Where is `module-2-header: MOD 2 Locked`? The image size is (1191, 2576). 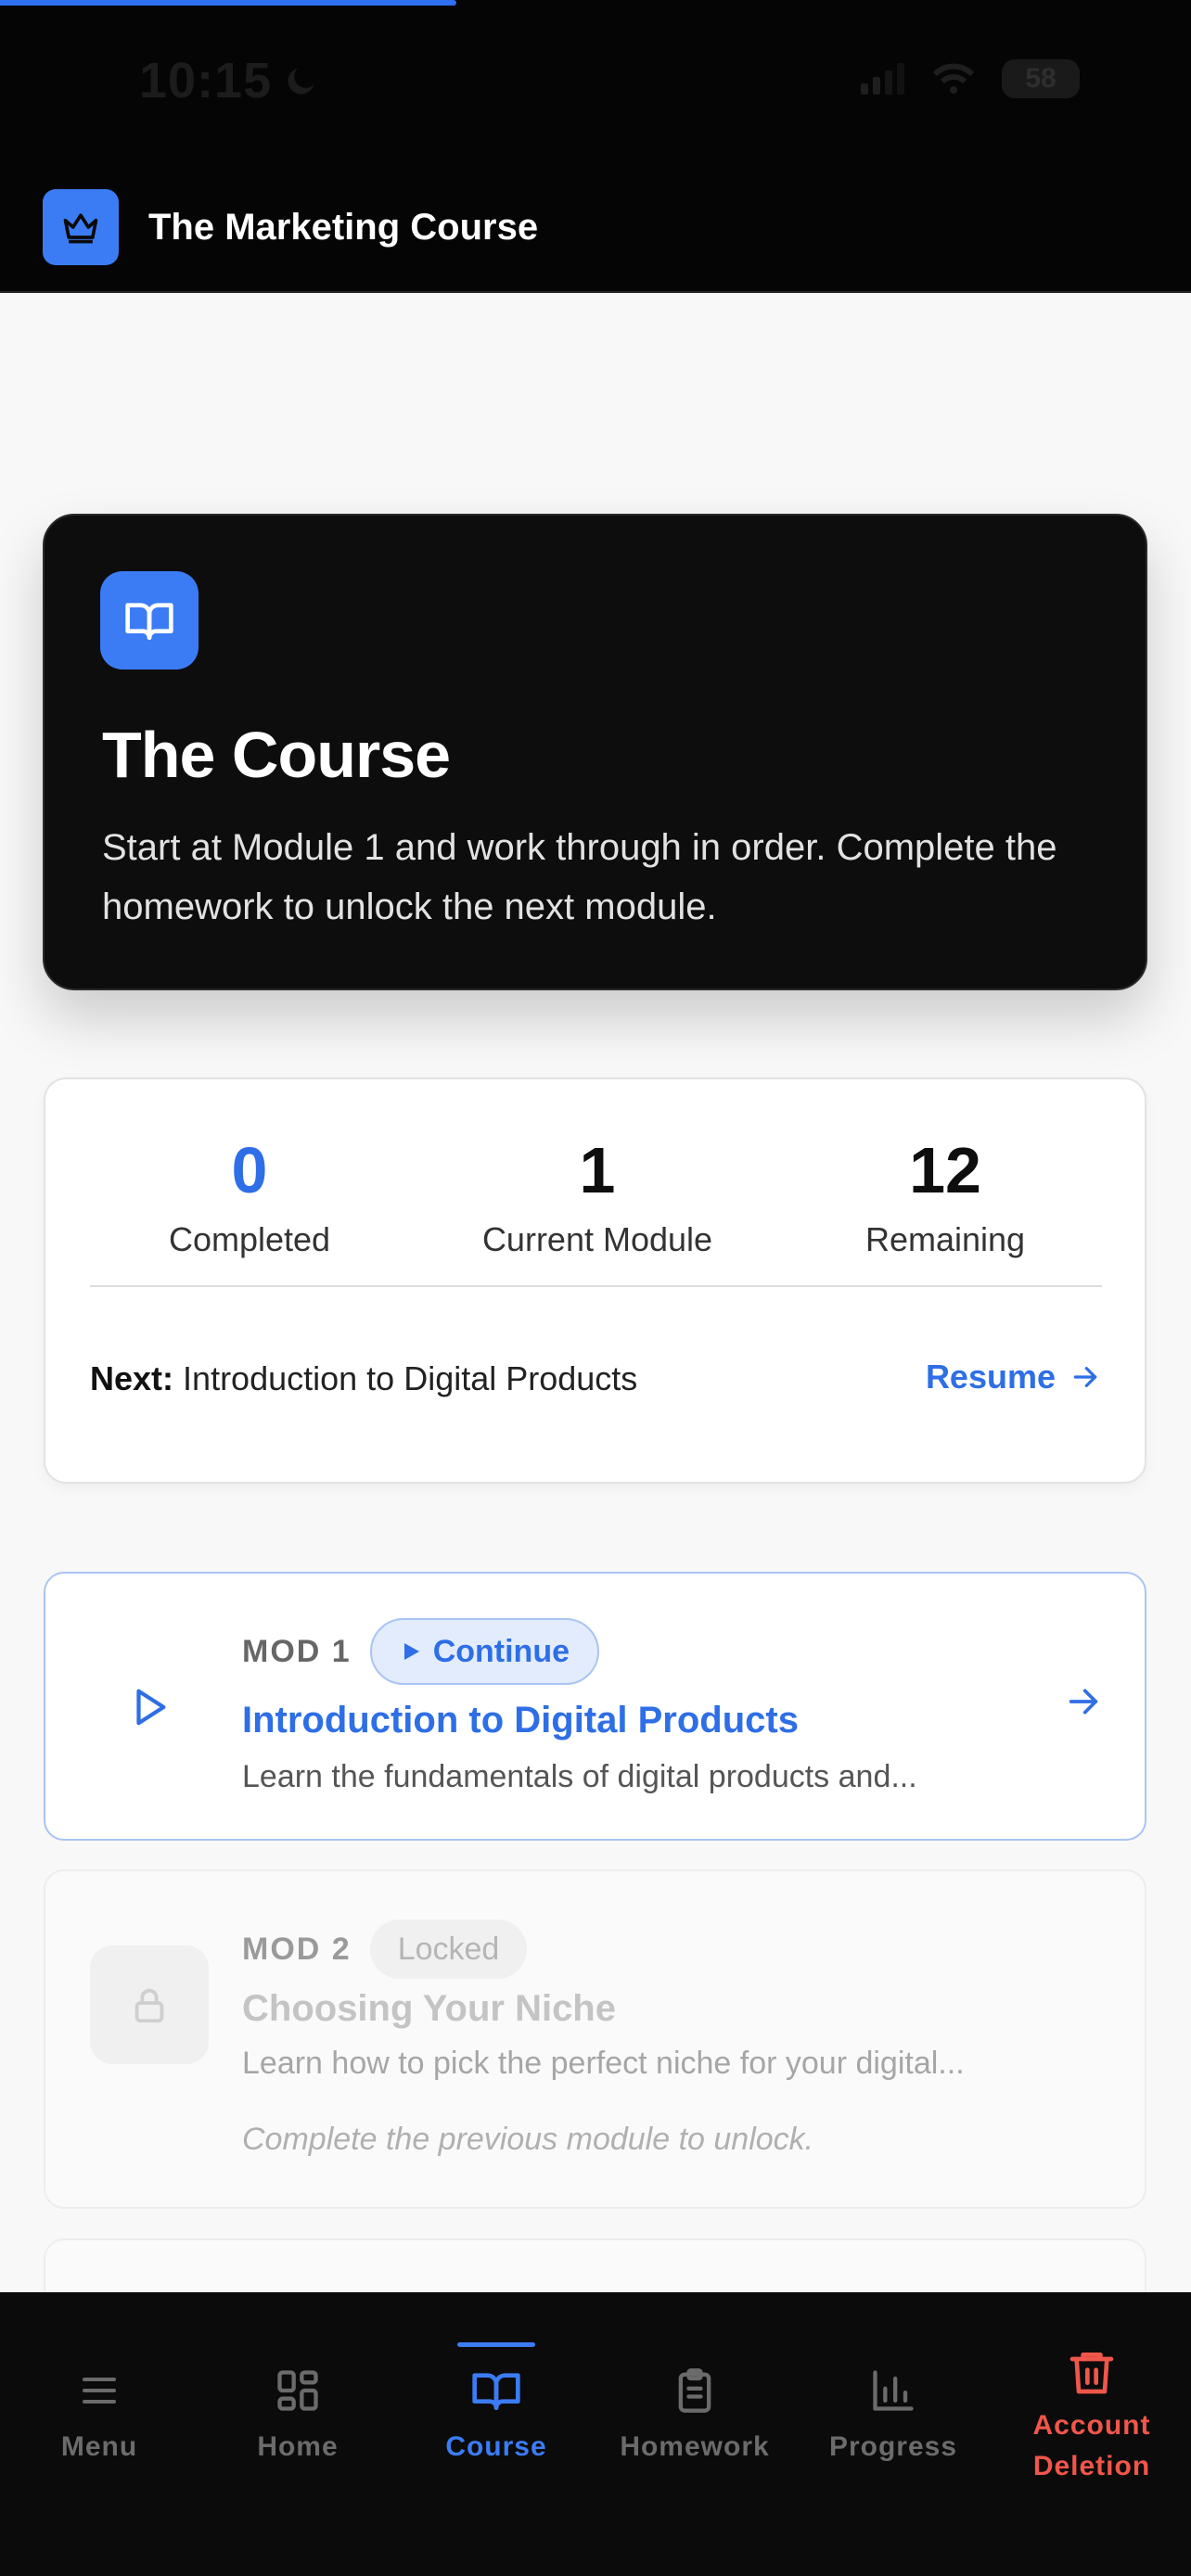
module-2-header: MOD 2 Locked is located at coordinates (385, 1949).